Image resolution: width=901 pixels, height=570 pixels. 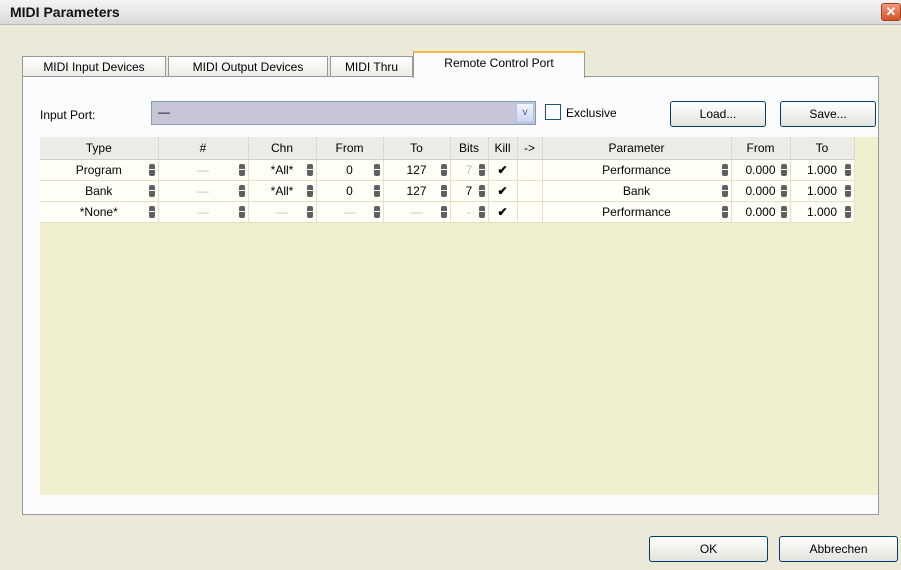 I want to click on parameter-value: Performance, so click(x=636, y=170).